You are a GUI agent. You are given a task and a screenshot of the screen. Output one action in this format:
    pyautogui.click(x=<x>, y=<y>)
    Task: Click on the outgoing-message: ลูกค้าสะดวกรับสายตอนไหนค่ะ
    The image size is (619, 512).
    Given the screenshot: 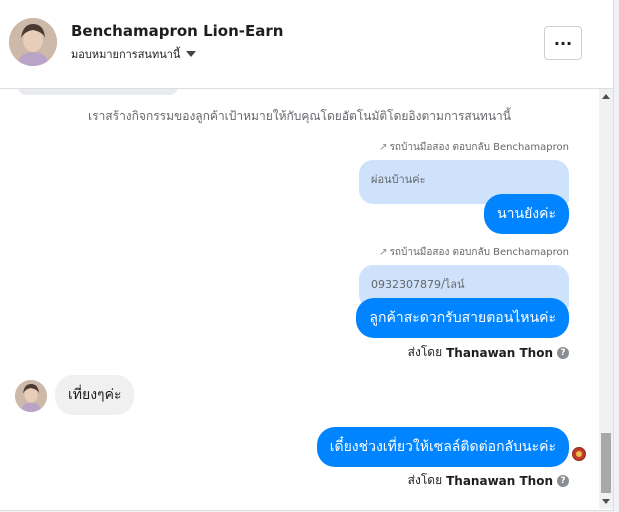 What is the action you would take?
    pyautogui.click(x=462, y=318)
    